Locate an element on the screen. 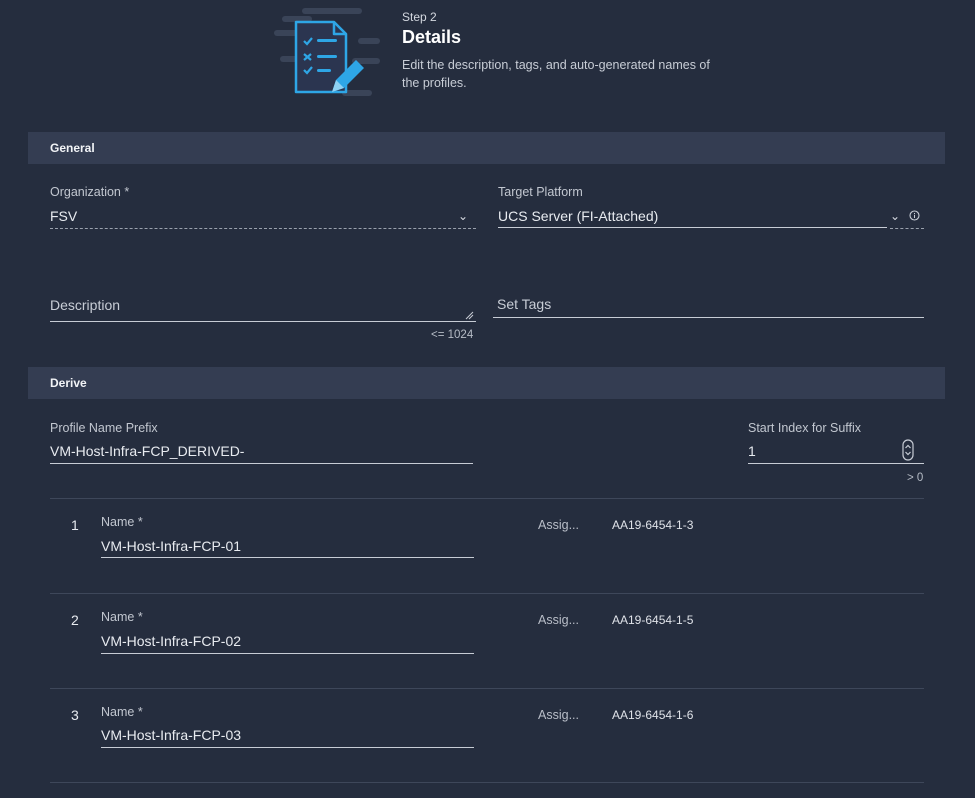 The width and height of the screenshot is (975, 798). start-index-label: Start Index for Suffix is located at coordinates (805, 428).